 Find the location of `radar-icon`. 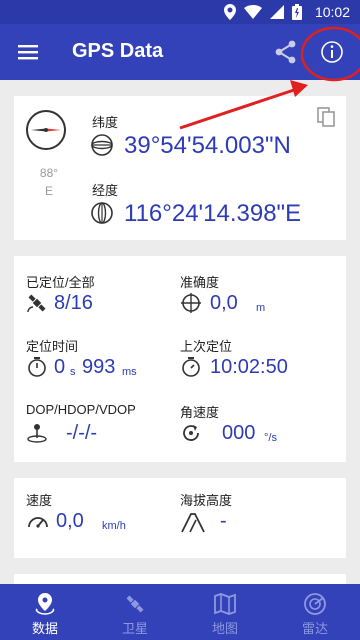

radar-icon is located at coordinates (315, 604).